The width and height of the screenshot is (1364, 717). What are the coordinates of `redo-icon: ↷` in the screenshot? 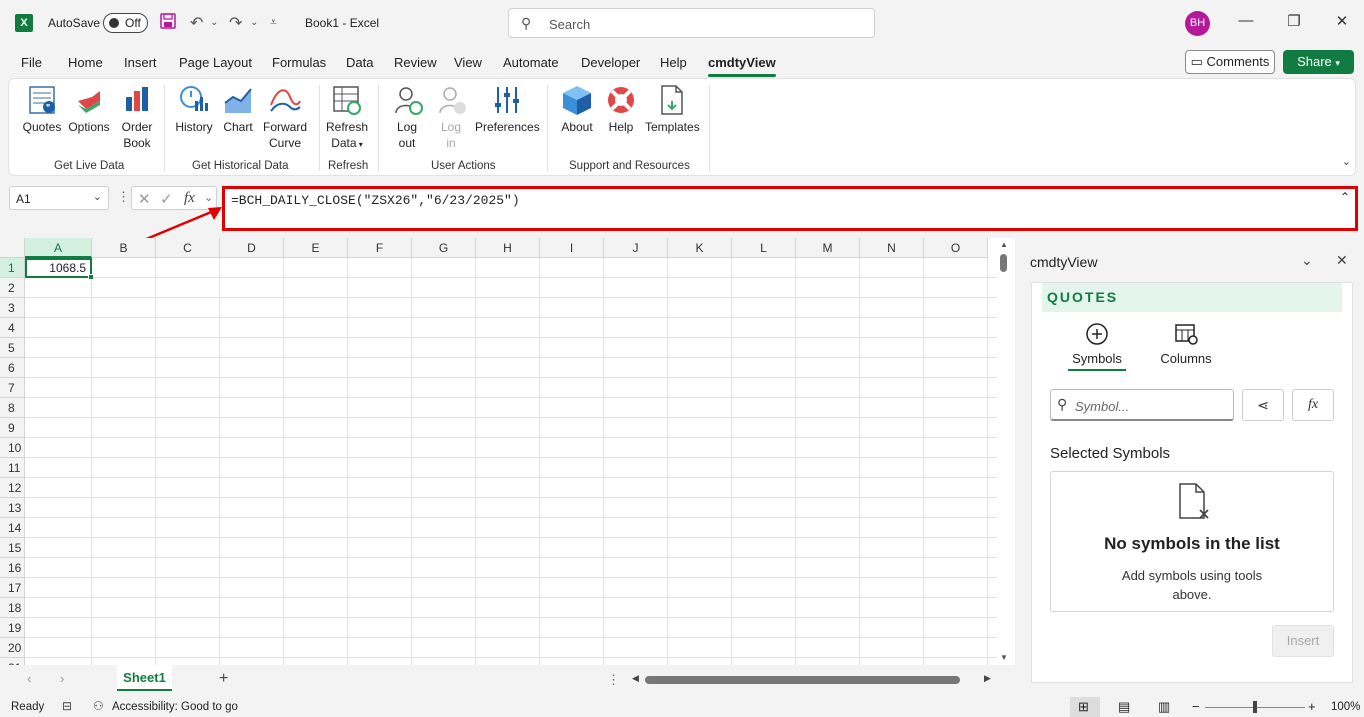 It's located at (235, 23).